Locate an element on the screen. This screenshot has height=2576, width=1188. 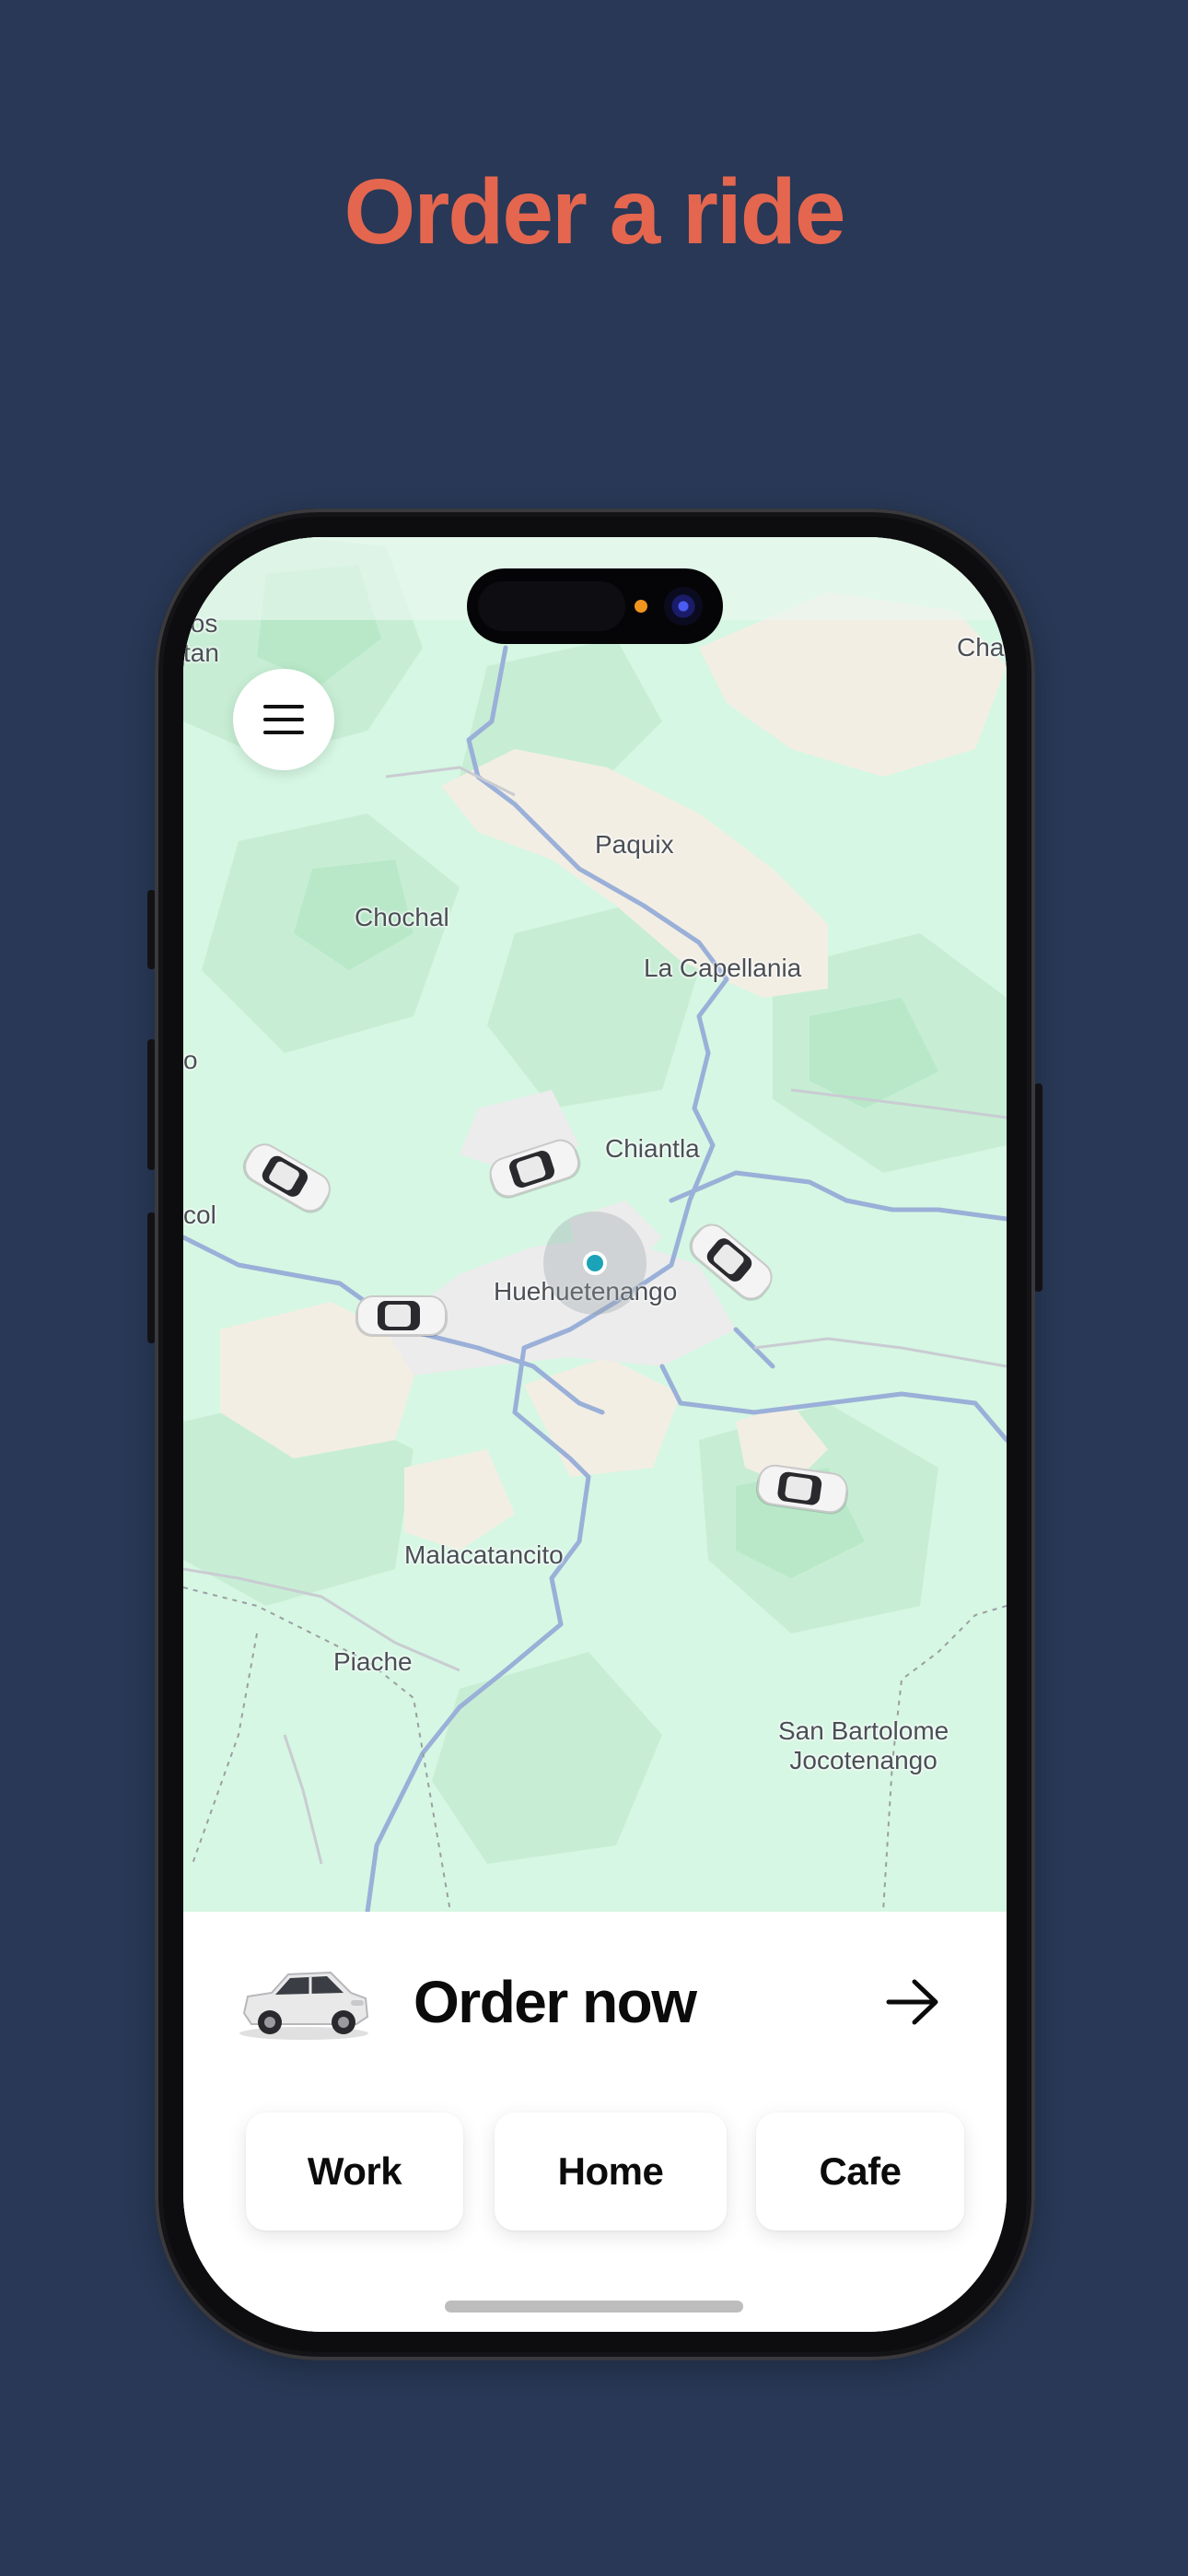
car-icon is located at coordinates (304, 2005).